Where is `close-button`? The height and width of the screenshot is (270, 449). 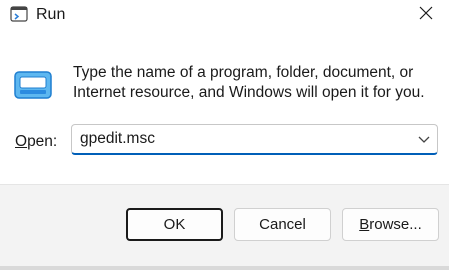 close-button is located at coordinates (426, 15).